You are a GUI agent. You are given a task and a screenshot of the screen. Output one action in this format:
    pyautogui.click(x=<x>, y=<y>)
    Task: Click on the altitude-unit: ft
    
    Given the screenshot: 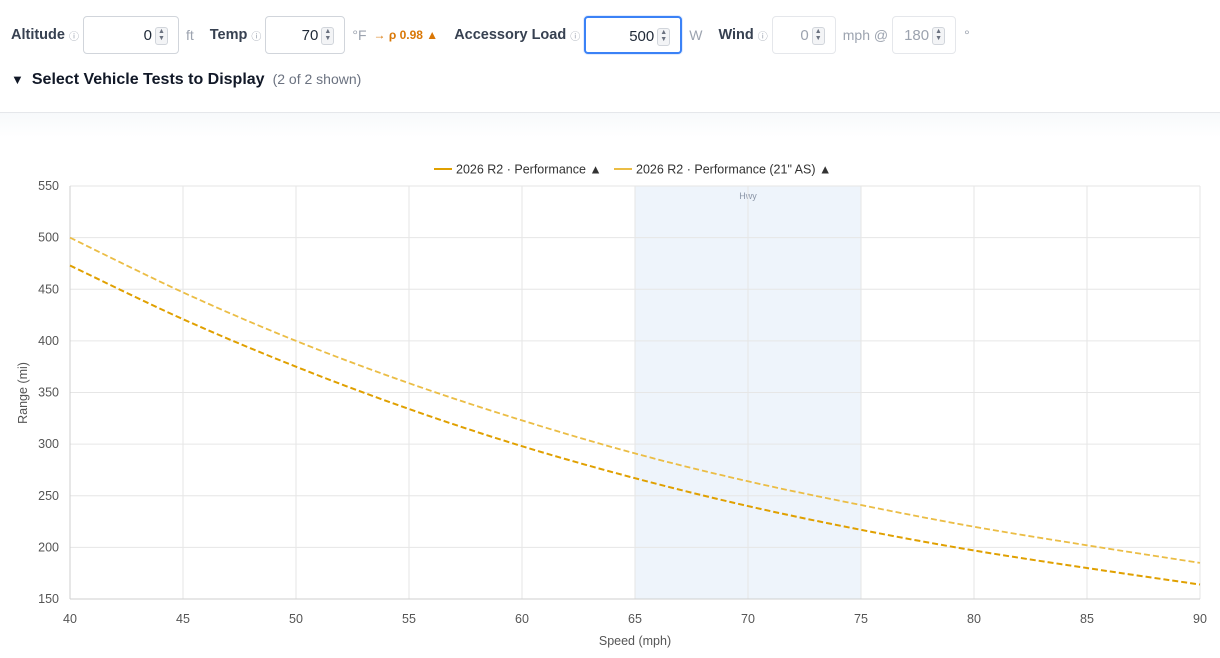 What is the action you would take?
    pyautogui.click(x=189, y=35)
    